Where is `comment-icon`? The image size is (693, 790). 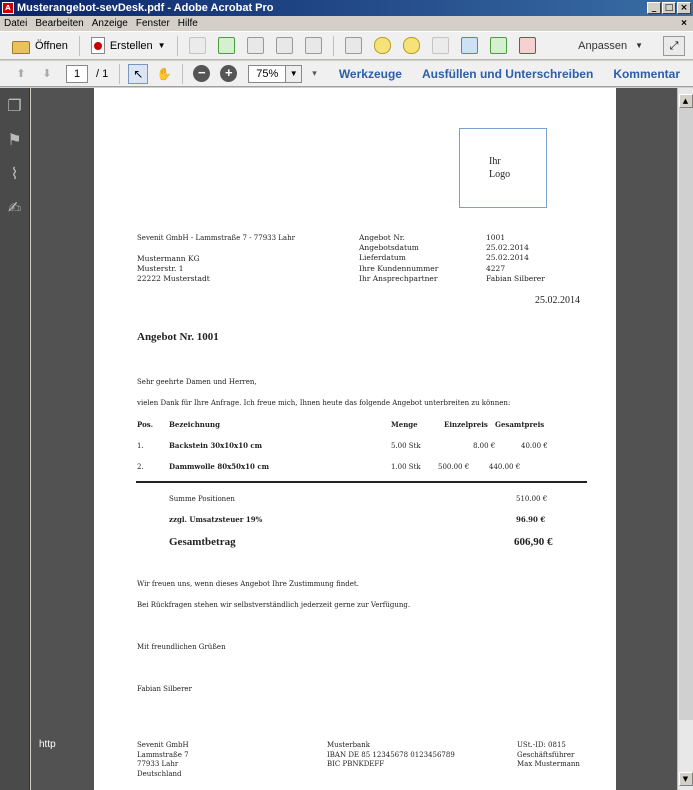
comment-icon is located at coordinates (382, 45).